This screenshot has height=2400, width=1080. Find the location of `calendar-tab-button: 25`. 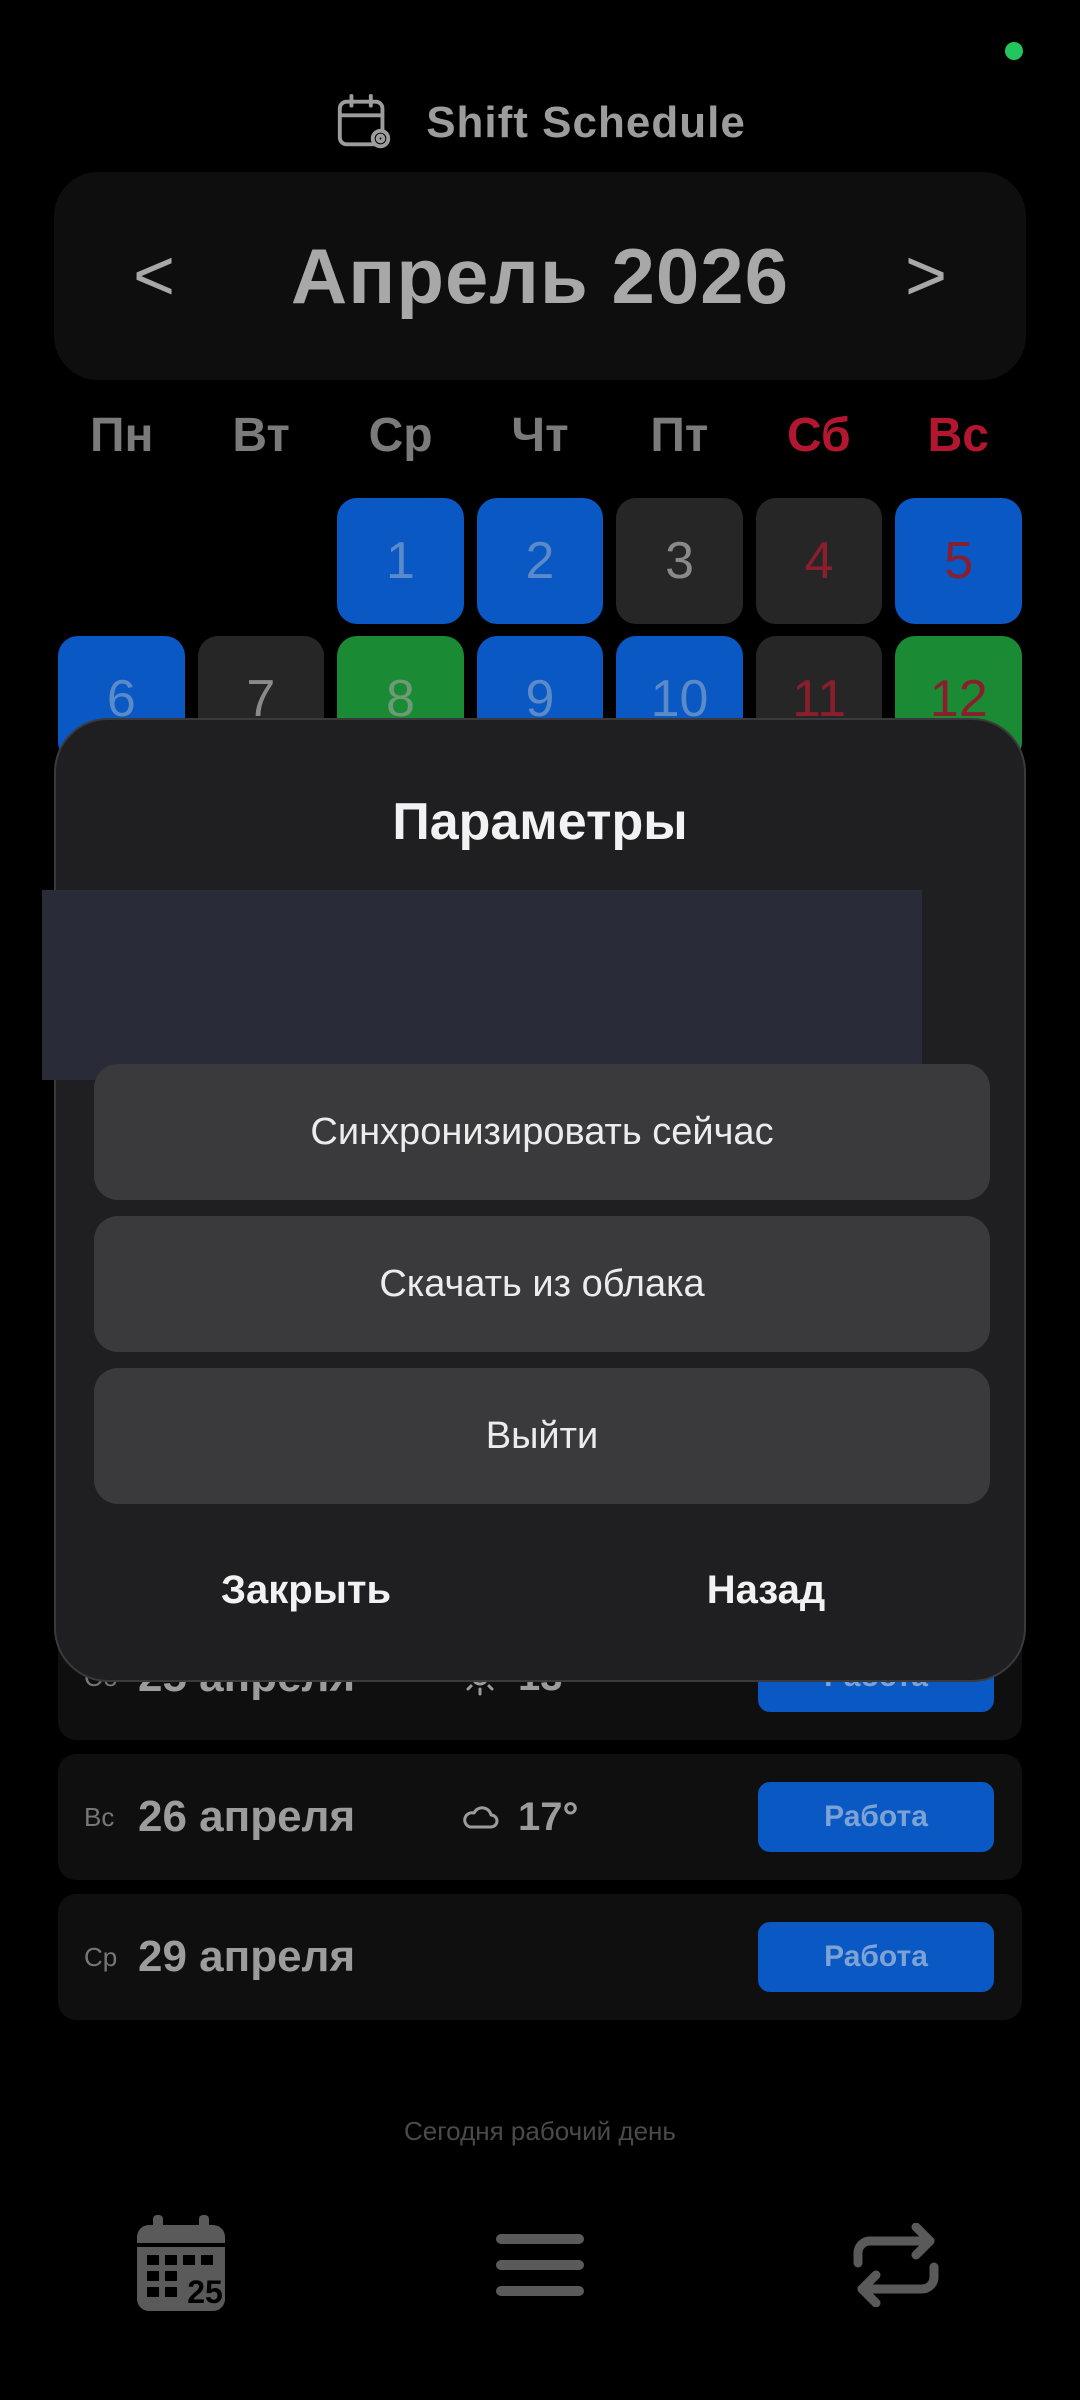

calendar-tab-button: 25 is located at coordinates (181, 2265).